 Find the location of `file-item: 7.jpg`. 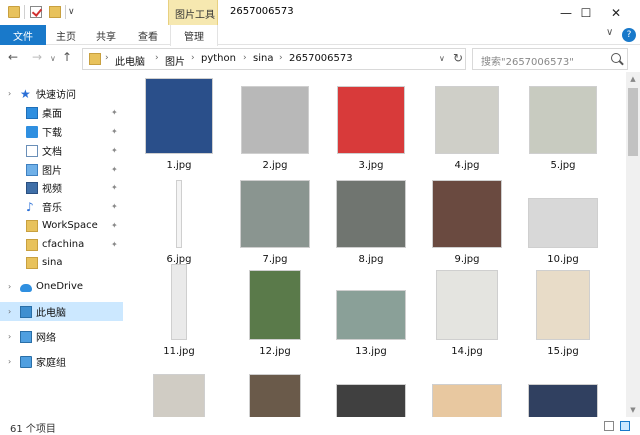

file-item: 7.jpg is located at coordinates (275, 219).